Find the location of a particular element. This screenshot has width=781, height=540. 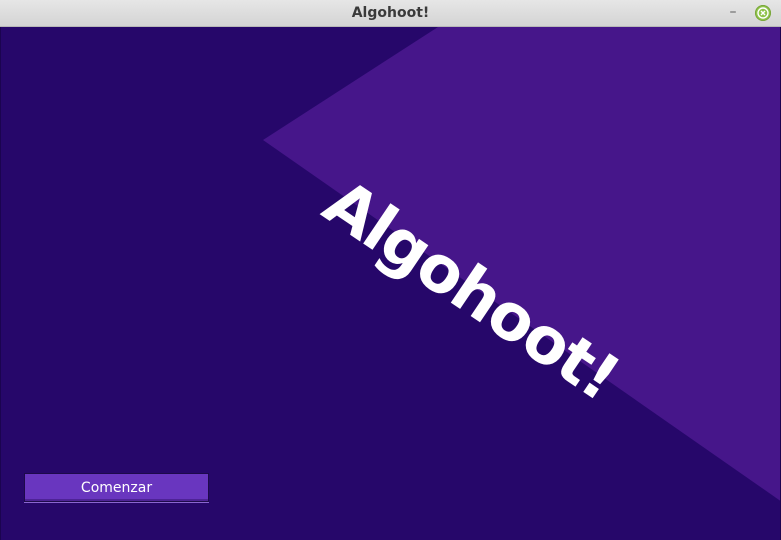

title-bar: Algohoot! – is located at coordinates (390, 13).